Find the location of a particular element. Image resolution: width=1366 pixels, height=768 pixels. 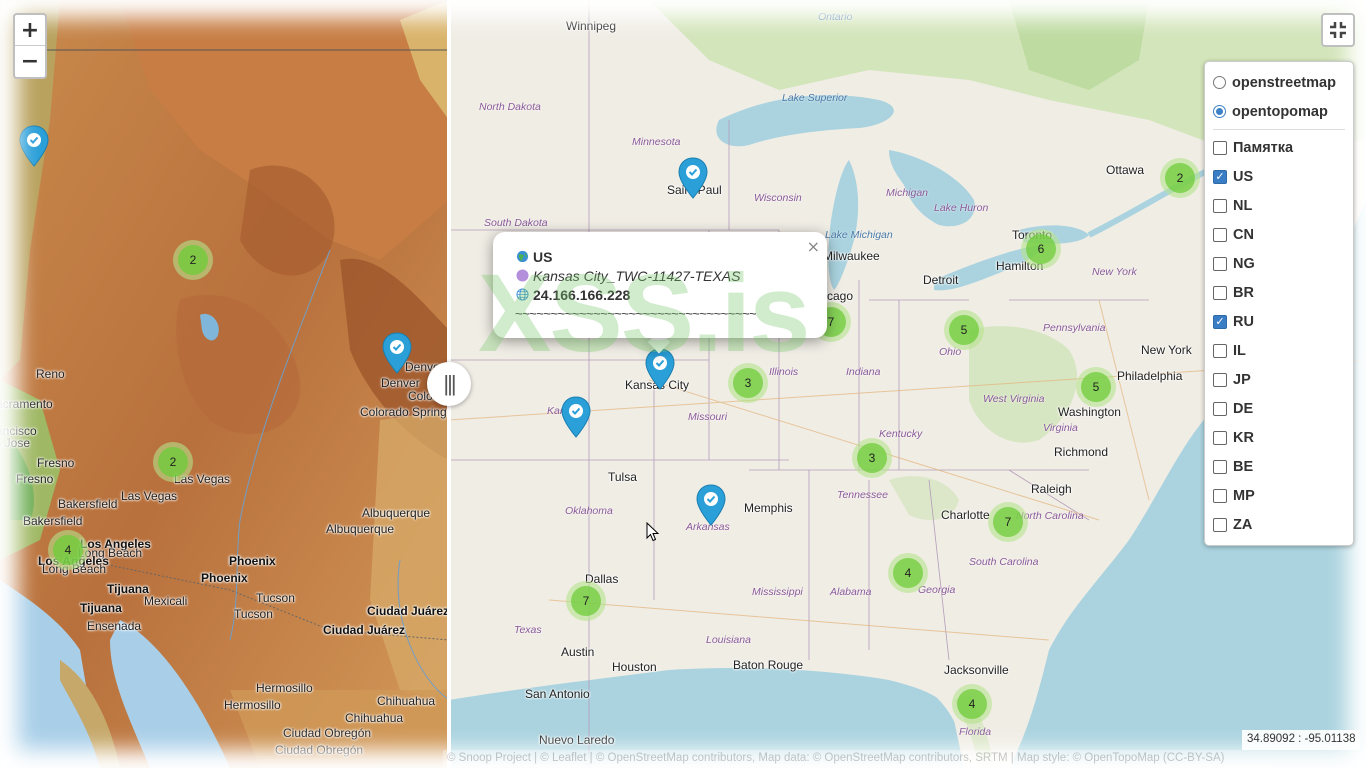

basemap-label: openstreetmap is located at coordinates (1284, 82).